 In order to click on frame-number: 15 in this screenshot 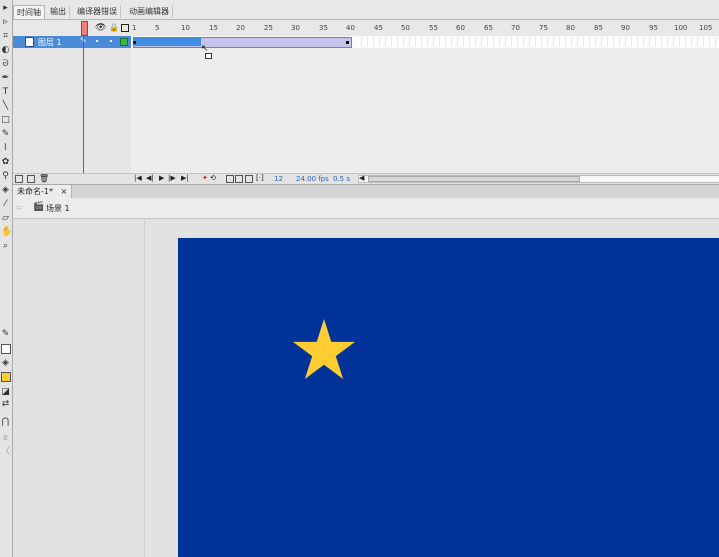, I will do `click(213, 28)`.